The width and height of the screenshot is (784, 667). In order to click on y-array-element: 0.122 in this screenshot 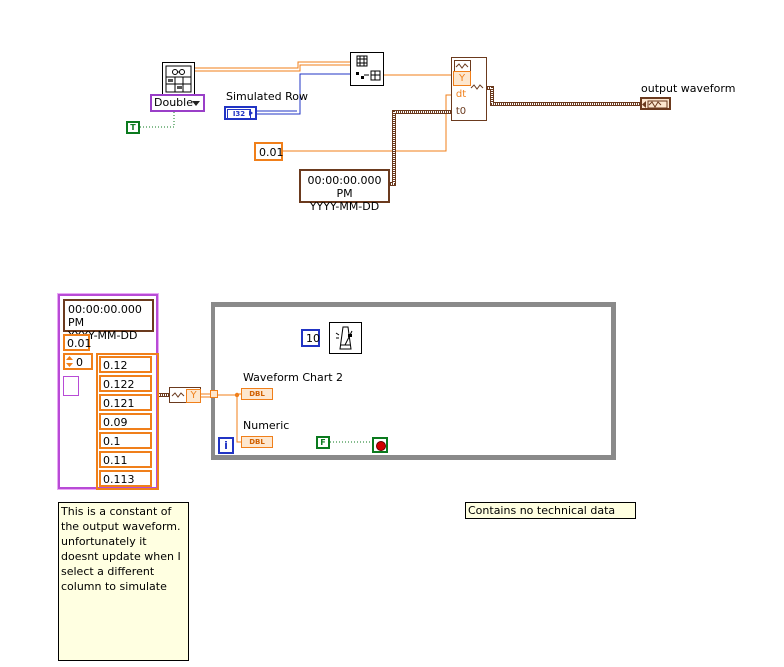, I will do `click(125, 383)`.